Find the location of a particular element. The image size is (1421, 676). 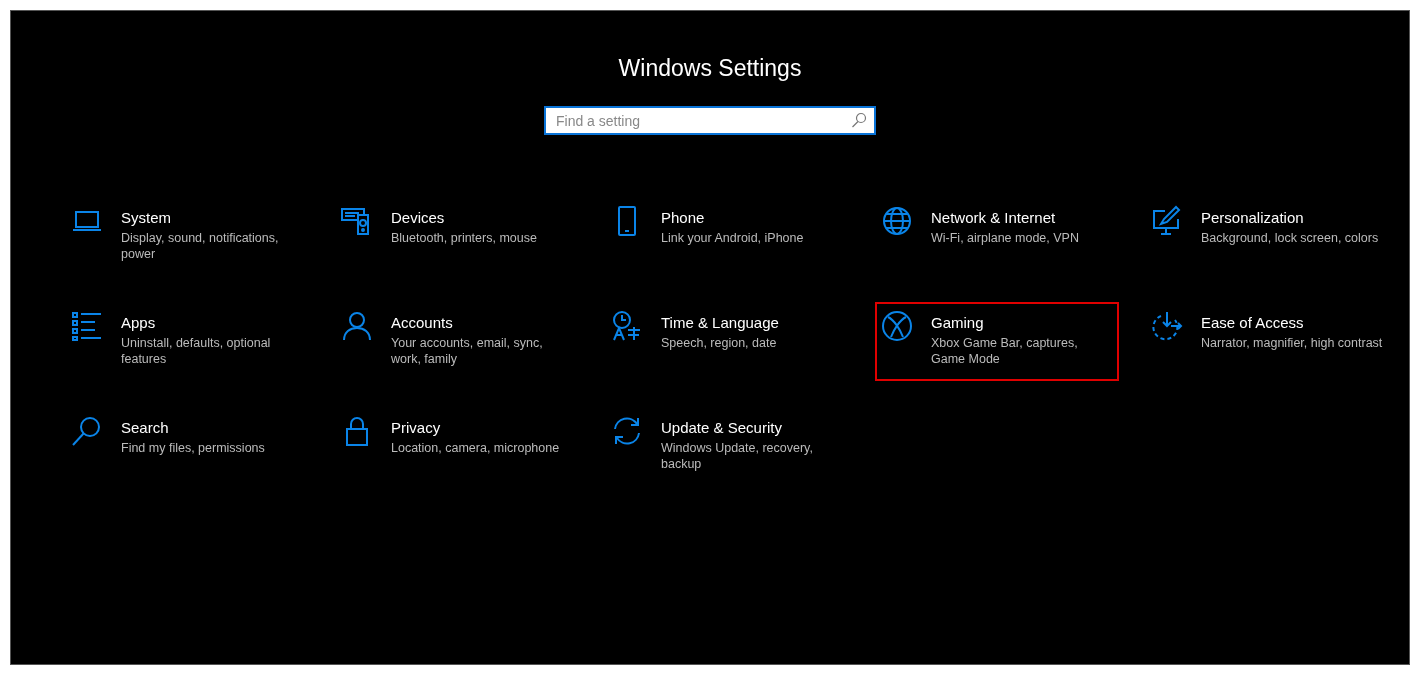

settings-category: Devices Bluetooth, printers, mouse is located at coordinates (457, 236).